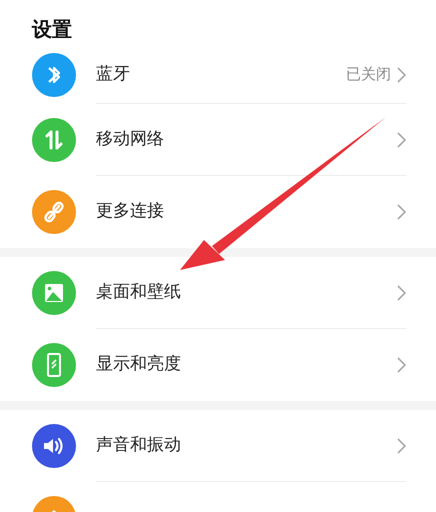 The height and width of the screenshot is (512, 436). What do you see at coordinates (139, 445) in the screenshot?
I see `setting-label: 声音和振动` at bounding box center [139, 445].